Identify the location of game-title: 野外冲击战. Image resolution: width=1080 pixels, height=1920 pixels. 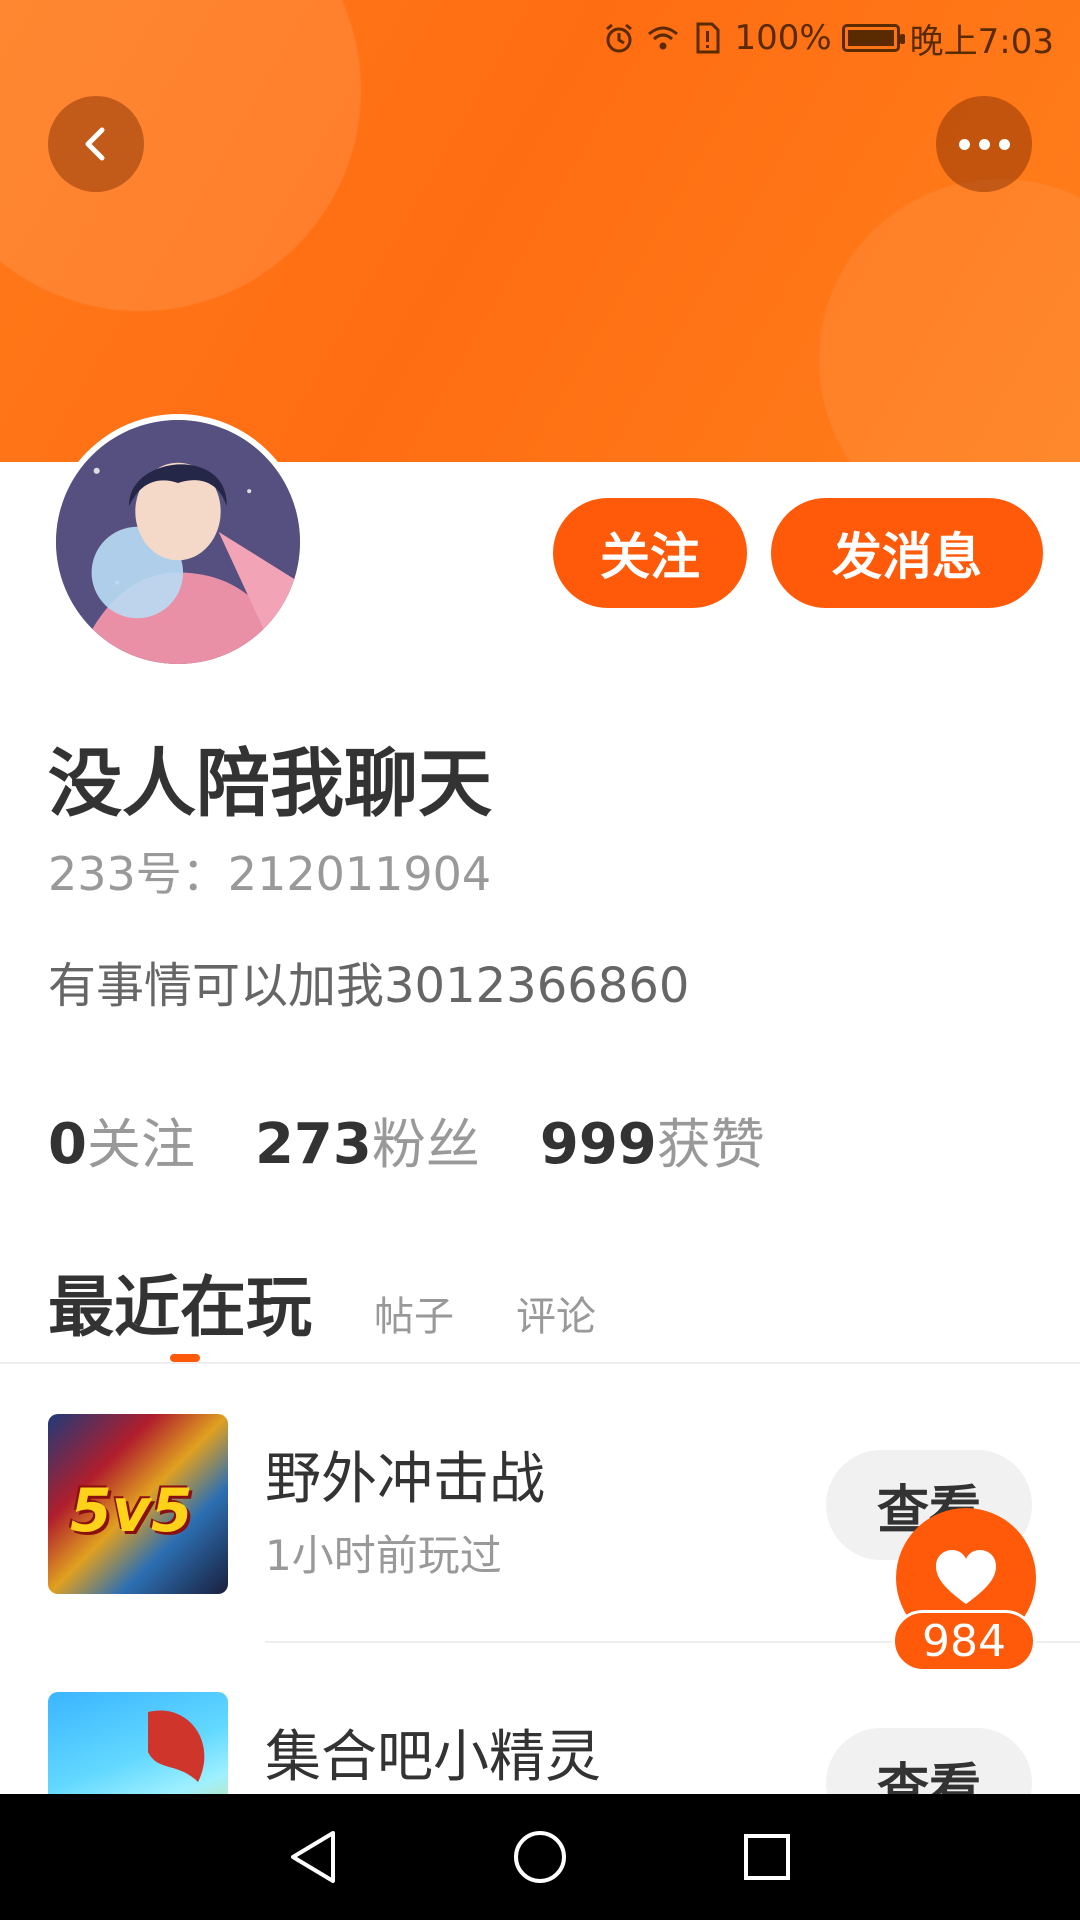
(405, 1479).